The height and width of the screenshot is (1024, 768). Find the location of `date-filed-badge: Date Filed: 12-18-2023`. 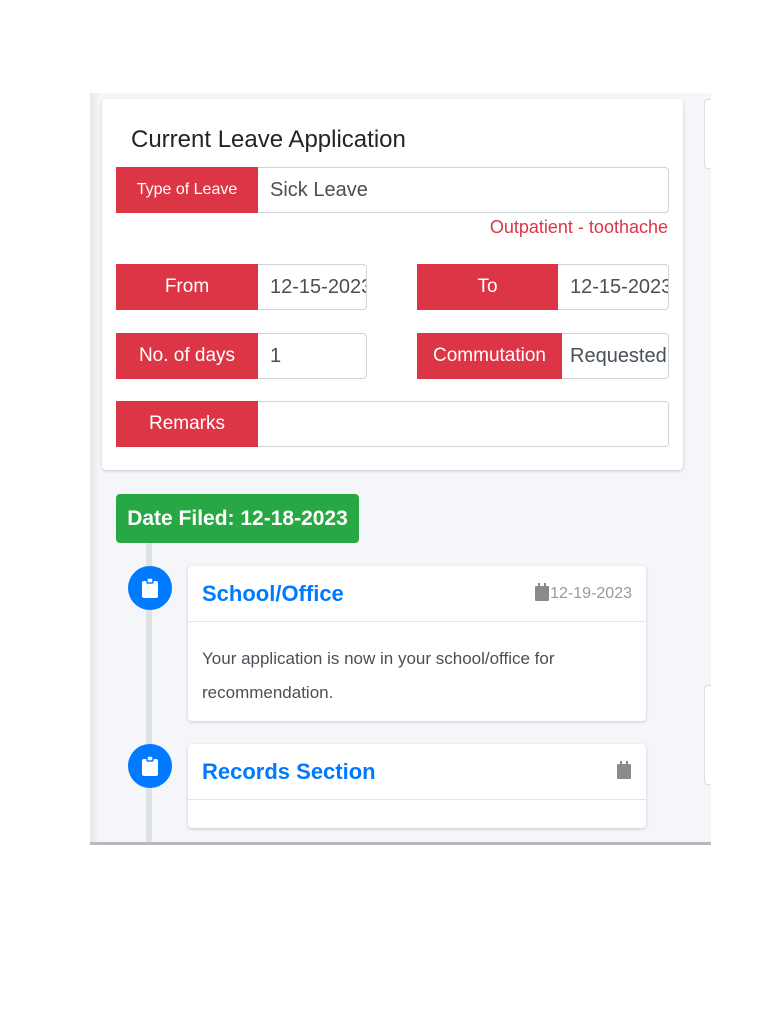

date-filed-badge: Date Filed: 12-18-2023 is located at coordinates (237, 518).